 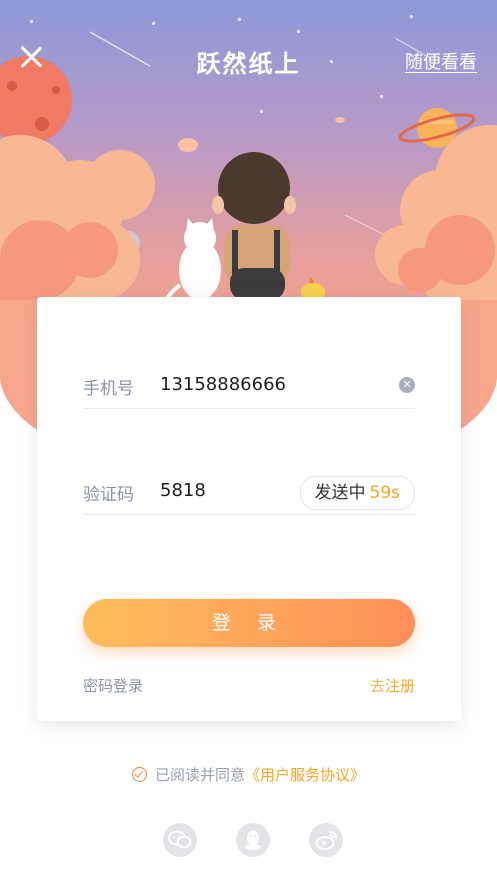 What do you see at coordinates (139, 774) in the screenshot?
I see `check-icon` at bounding box center [139, 774].